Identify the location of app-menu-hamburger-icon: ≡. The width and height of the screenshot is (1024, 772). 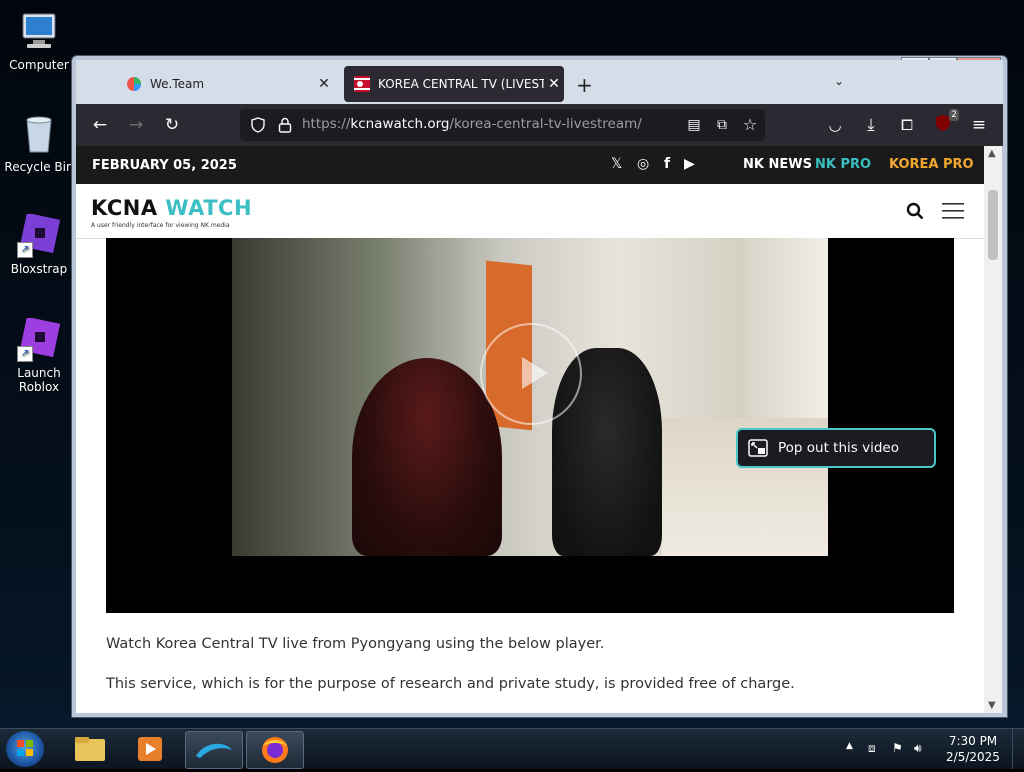
(979, 125).